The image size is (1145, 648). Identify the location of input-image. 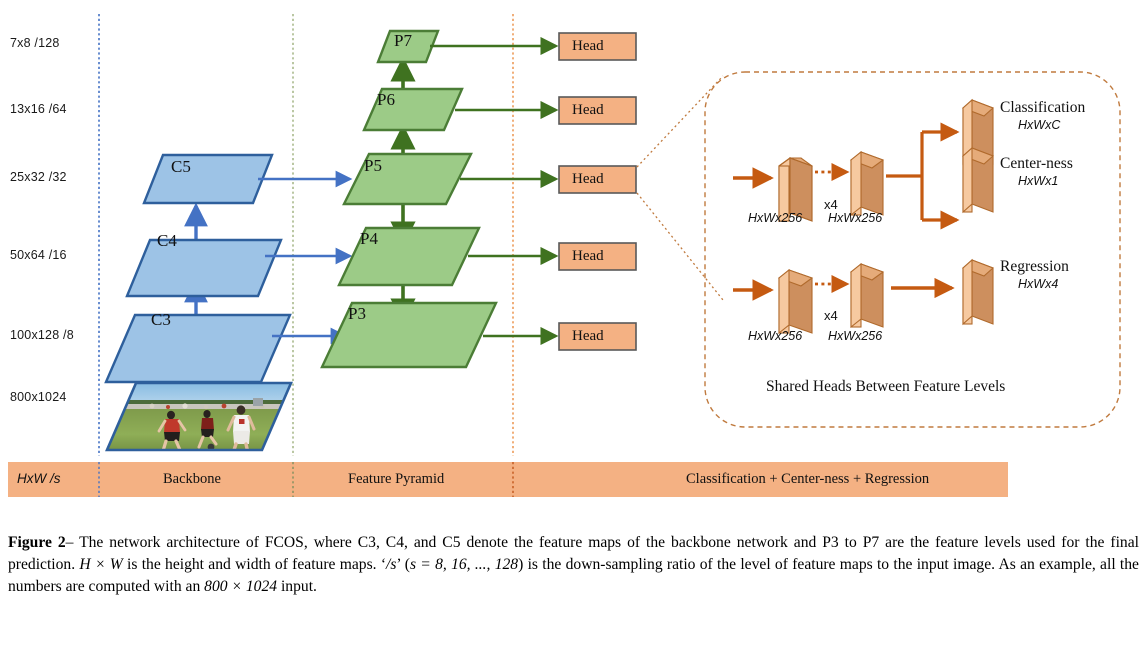
(199, 416).